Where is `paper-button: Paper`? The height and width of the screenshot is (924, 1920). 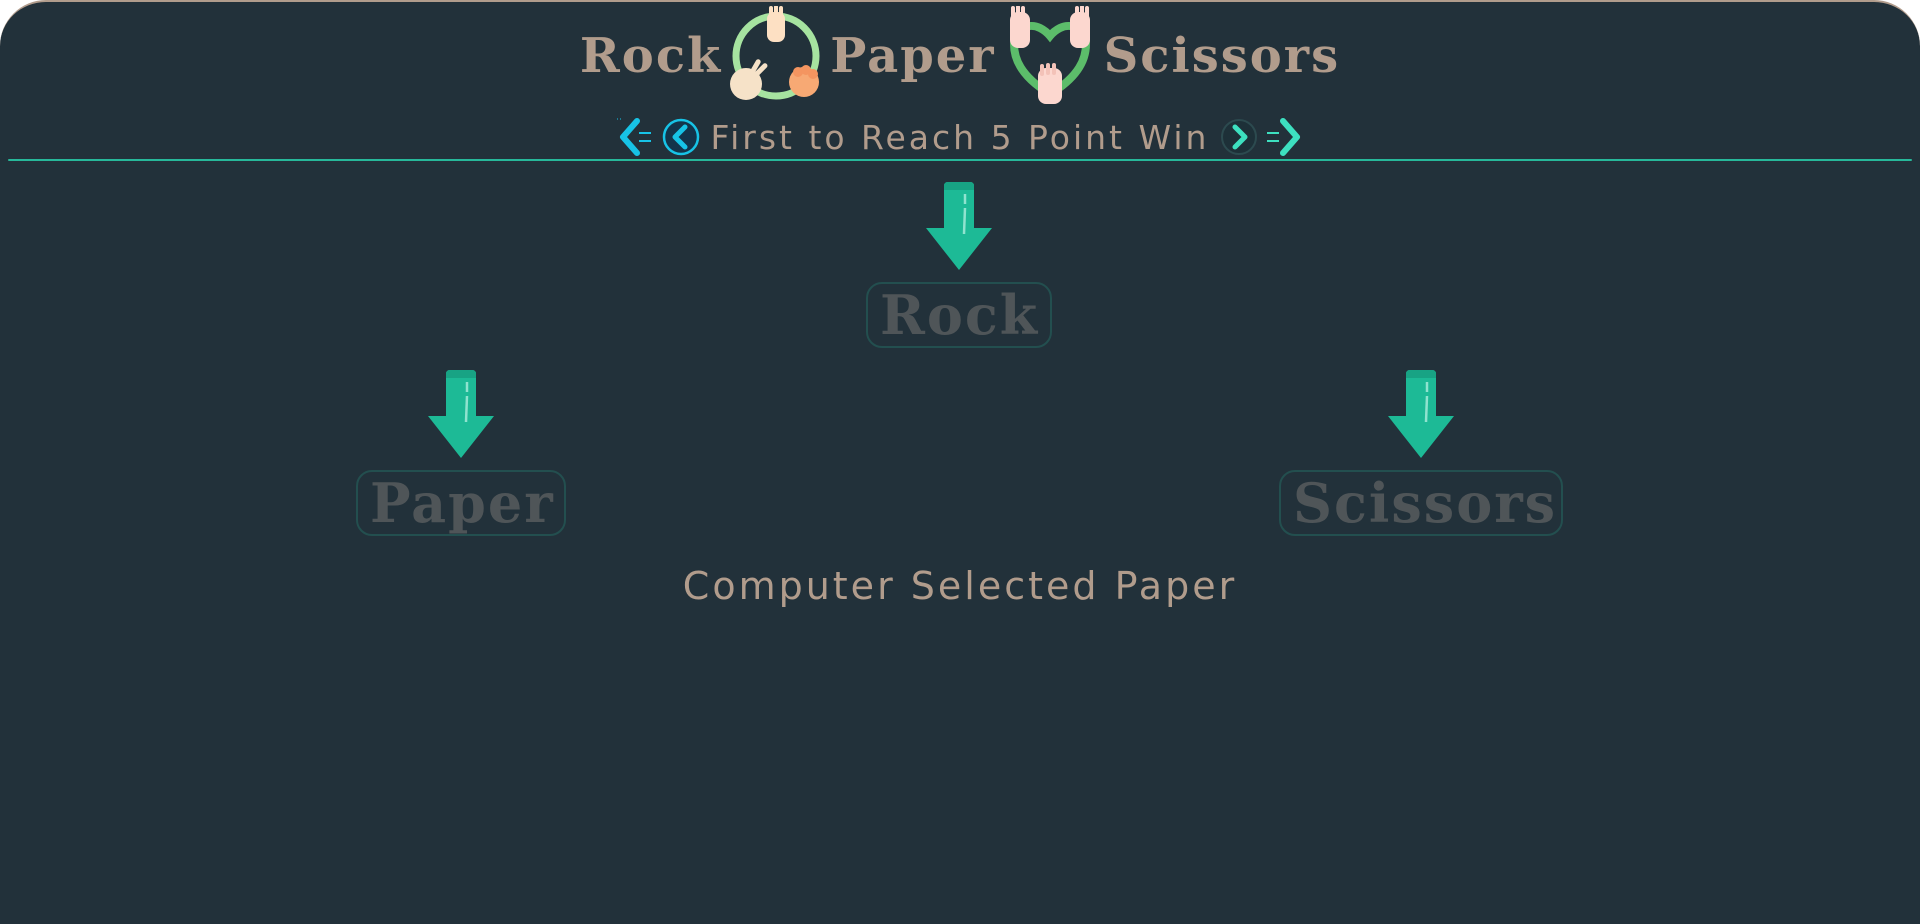 paper-button: Paper is located at coordinates (461, 503).